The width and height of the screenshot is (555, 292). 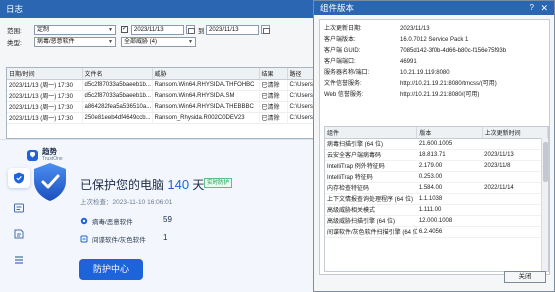 What do you see at coordinates (206, 107) in the screenshot?
I see `cell-threat: Ransom.Win64.RHYSIDA.THEBBBC` at bounding box center [206, 107].